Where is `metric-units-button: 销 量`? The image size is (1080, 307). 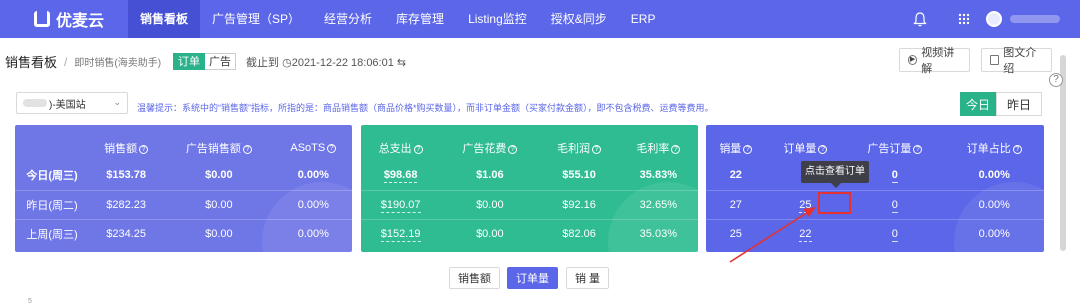 metric-units-button: 销 量 is located at coordinates (587, 278).